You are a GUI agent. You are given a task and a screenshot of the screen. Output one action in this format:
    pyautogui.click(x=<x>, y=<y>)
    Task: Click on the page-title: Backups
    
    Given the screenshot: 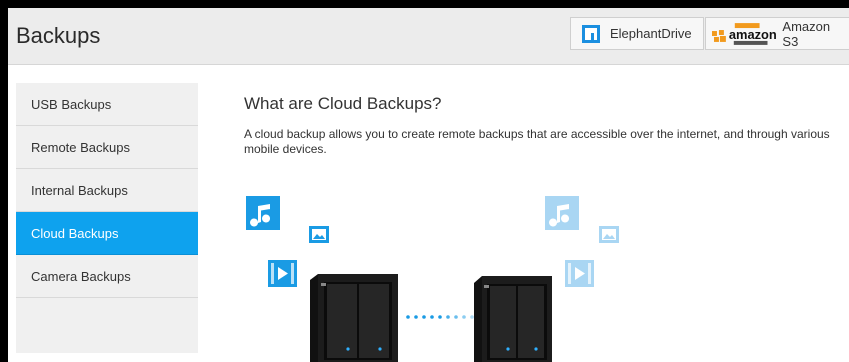 What is the action you would take?
    pyautogui.click(x=58, y=35)
    